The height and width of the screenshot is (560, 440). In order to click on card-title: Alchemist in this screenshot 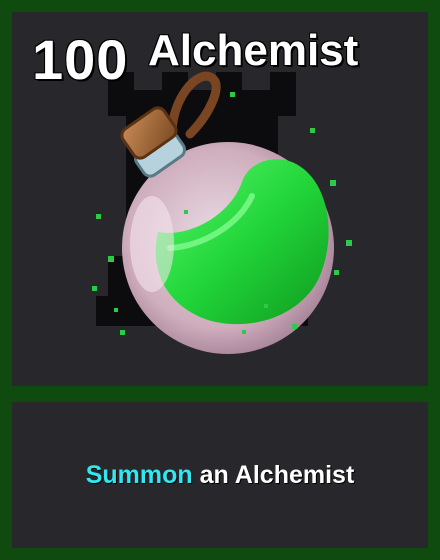, I will do `click(253, 50)`.